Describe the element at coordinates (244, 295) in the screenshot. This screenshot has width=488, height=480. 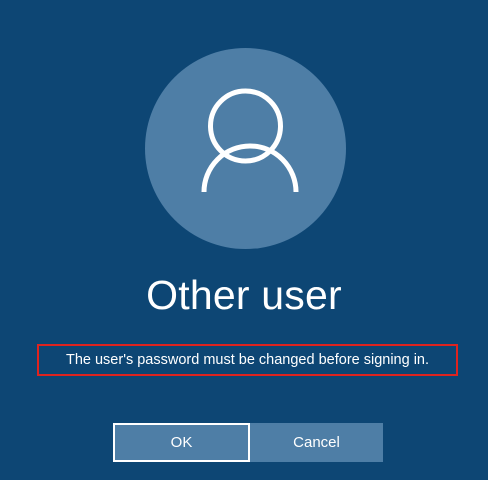
I see `user-display-name: Other user` at that location.